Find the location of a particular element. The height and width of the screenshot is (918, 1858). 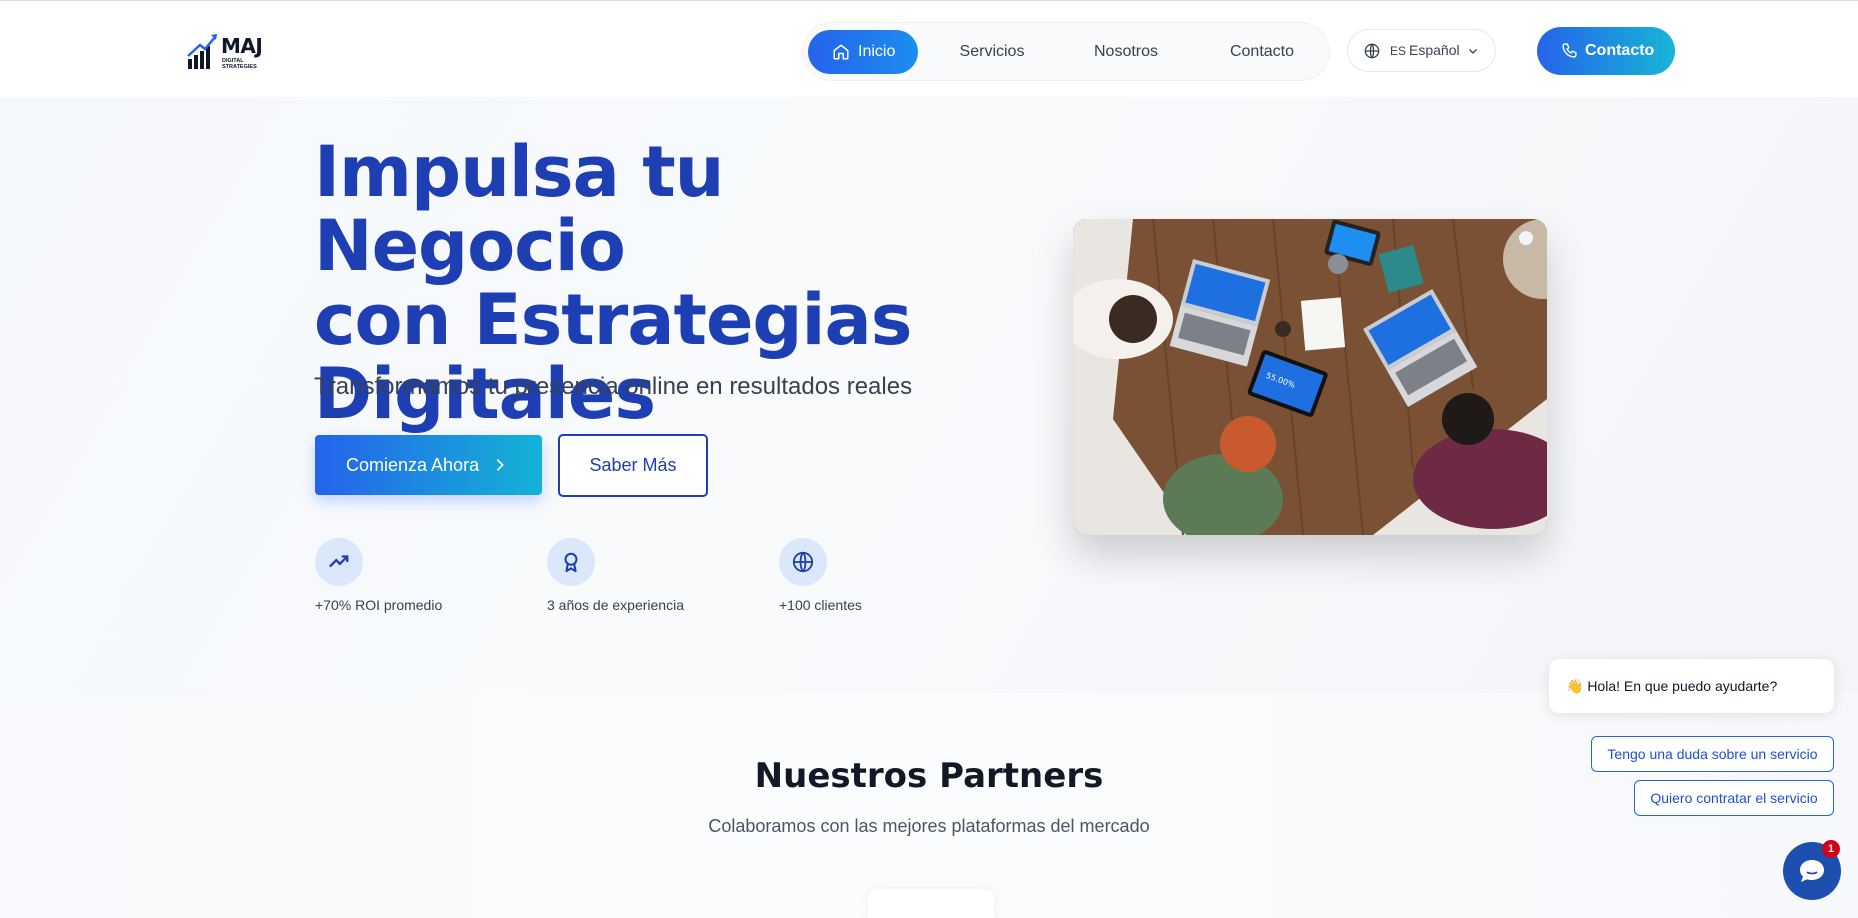

nav-item-inicio: Inicio is located at coordinates (863, 52).